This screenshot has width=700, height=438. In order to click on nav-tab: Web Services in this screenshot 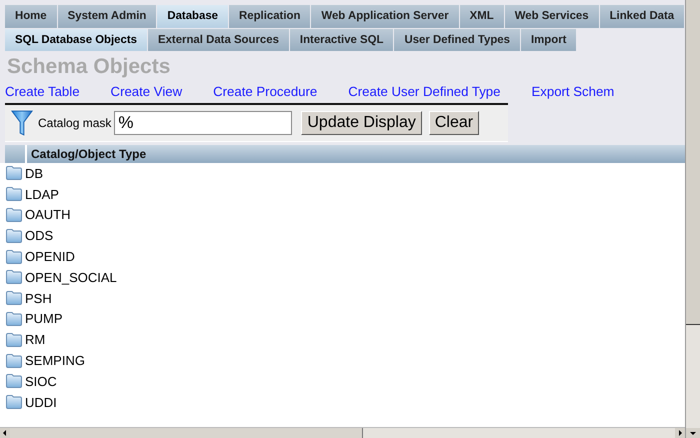, I will do `click(551, 16)`.